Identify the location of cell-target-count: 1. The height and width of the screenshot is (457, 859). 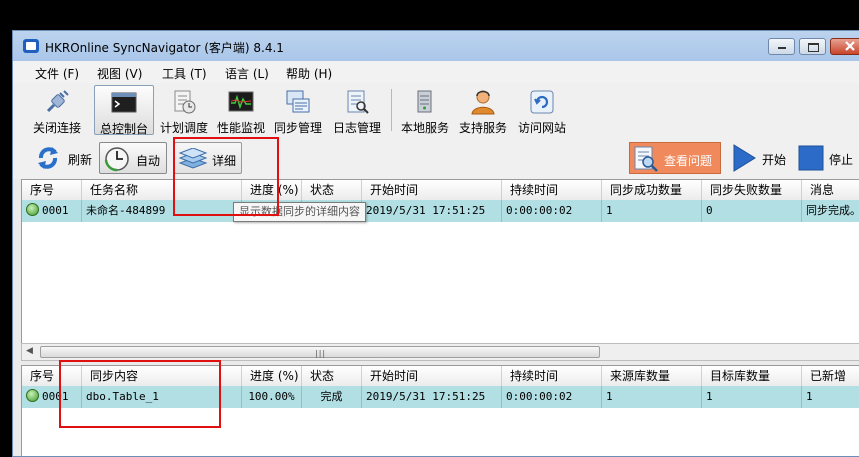
(752, 397).